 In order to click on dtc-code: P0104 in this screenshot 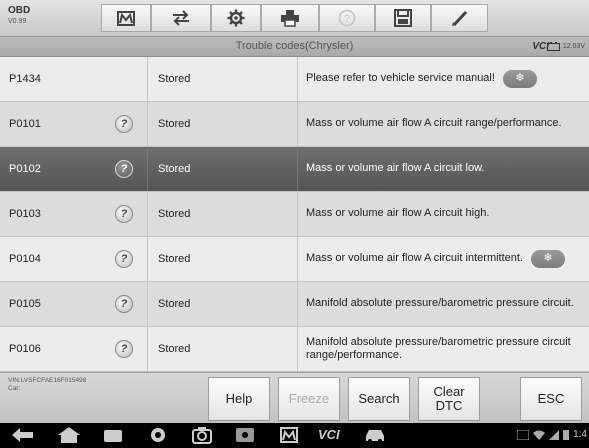, I will do `click(25, 259)`.